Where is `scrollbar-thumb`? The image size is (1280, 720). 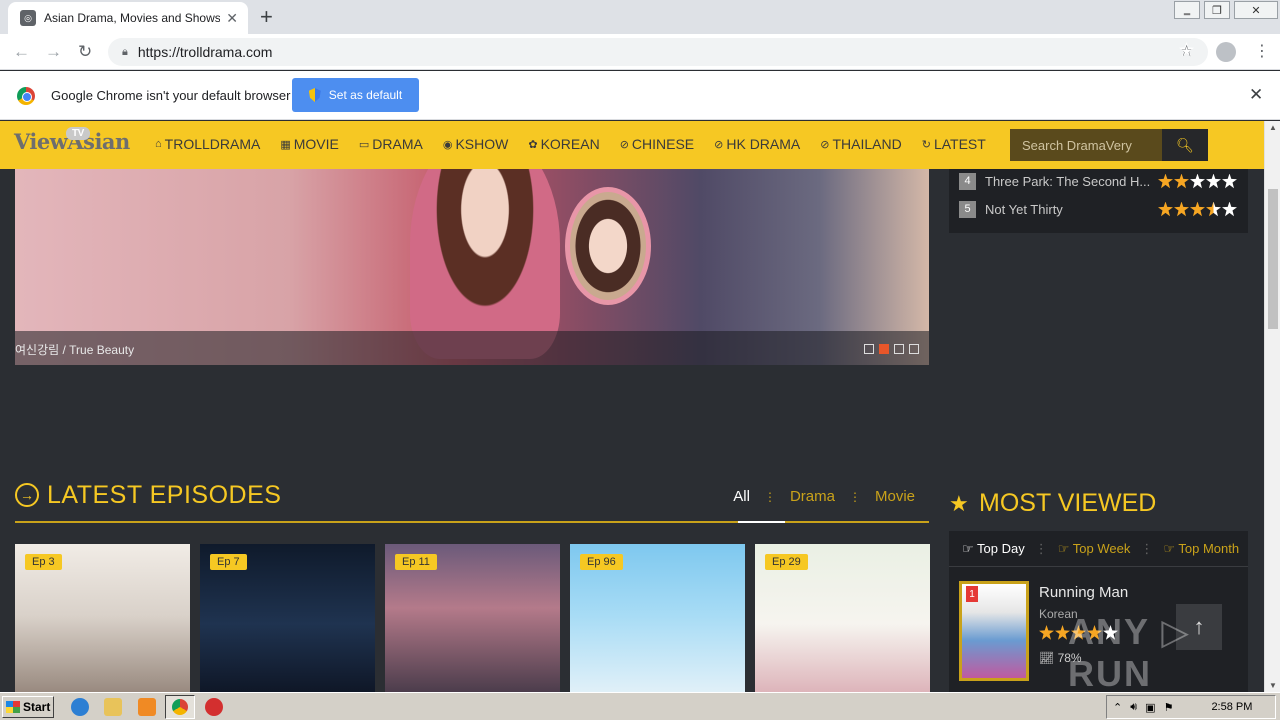
scrollbar-thumb is located at coordinates (1273, 259).